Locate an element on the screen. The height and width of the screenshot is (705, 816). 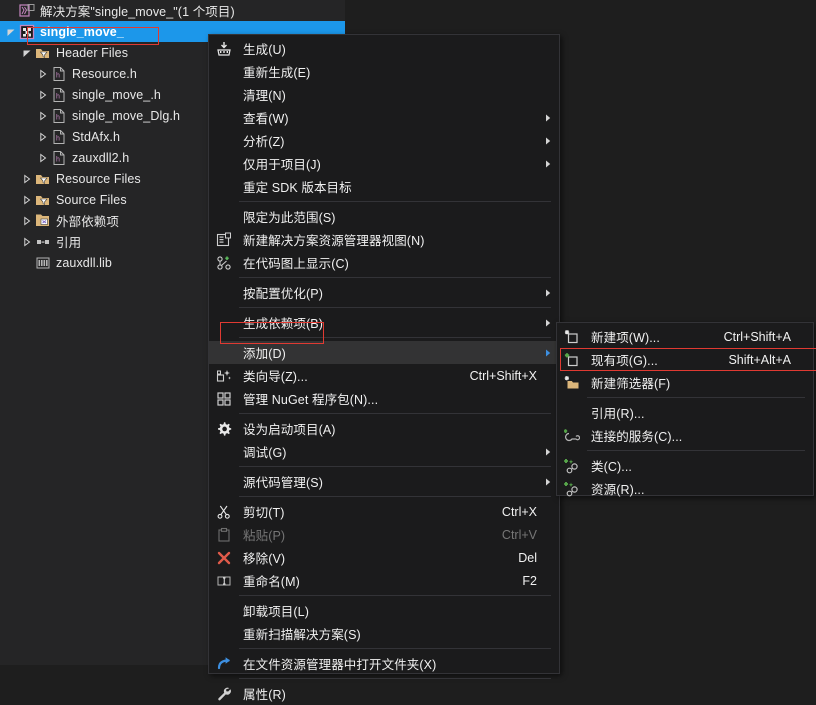
build-icon is located at coordinates (224, 49).